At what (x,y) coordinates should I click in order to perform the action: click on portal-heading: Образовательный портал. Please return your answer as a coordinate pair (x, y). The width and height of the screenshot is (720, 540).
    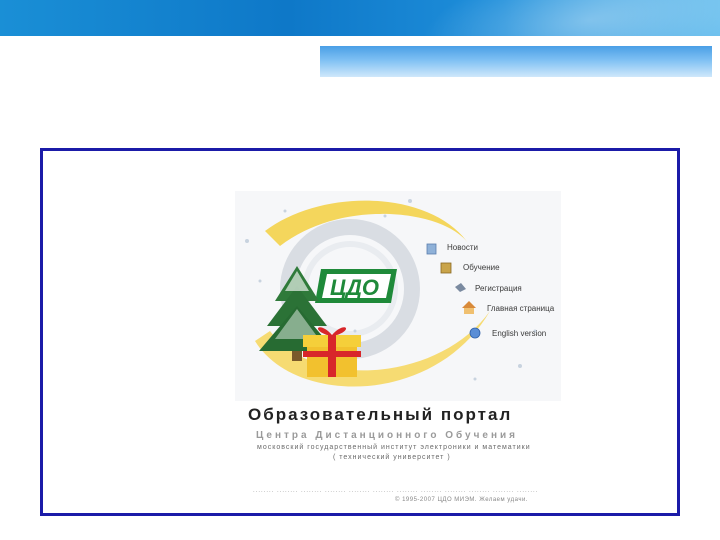
    Looking at the image, I should click on (380, 414).